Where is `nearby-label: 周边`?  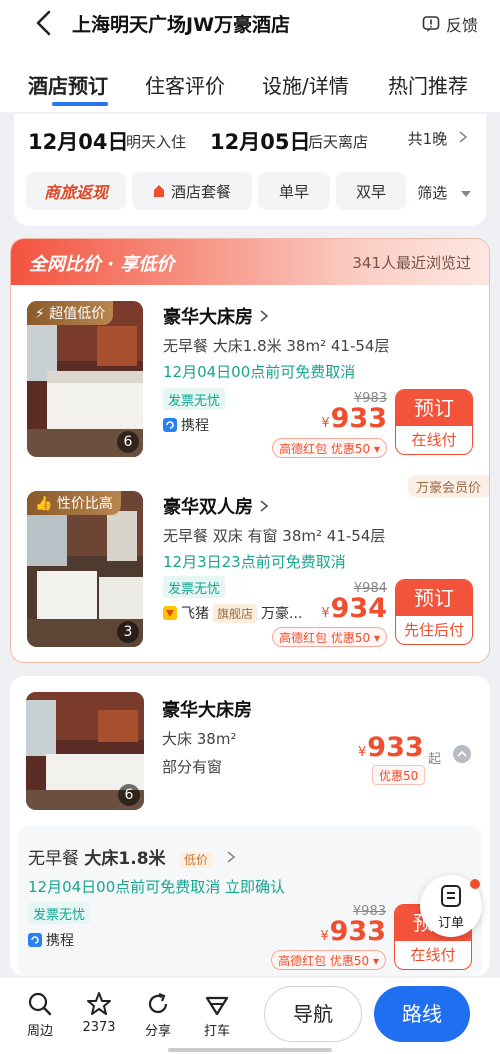
nearby-label: 周边 is located at coordinates (39, 1031).